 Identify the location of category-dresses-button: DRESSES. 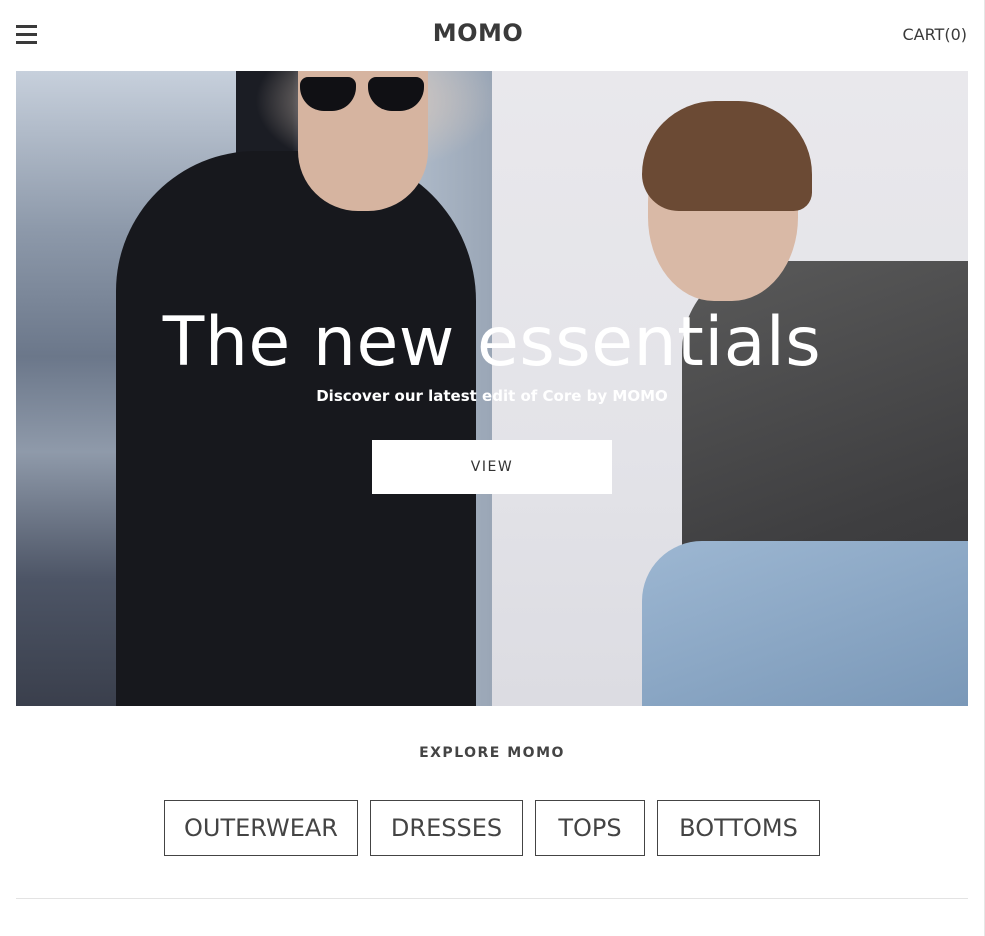
(446, 828).